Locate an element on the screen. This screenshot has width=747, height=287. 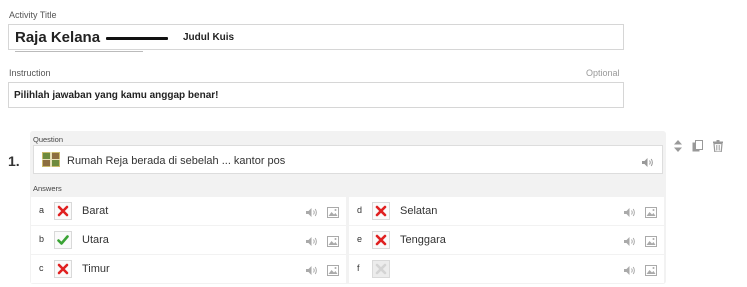
answer-option-d: d Selatan is located at coordinates (506, 211).